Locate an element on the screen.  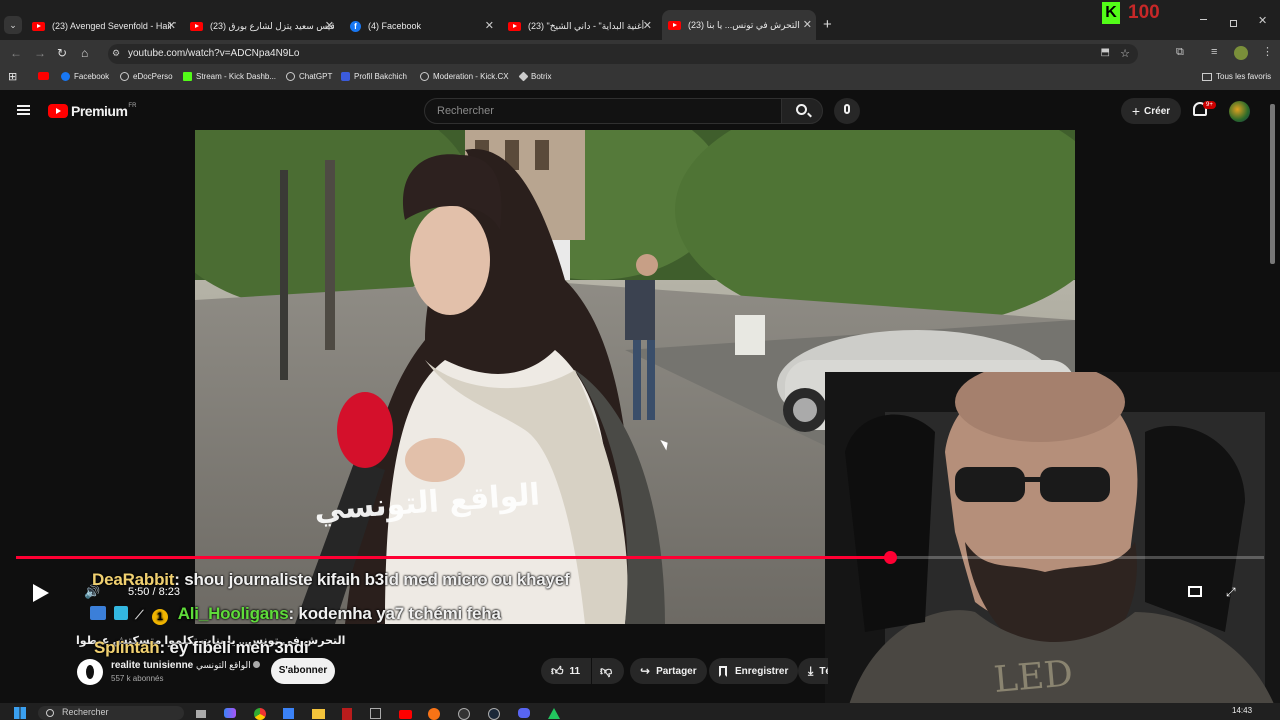
hamburger-menu-icon is located at coordinates (23, 110).